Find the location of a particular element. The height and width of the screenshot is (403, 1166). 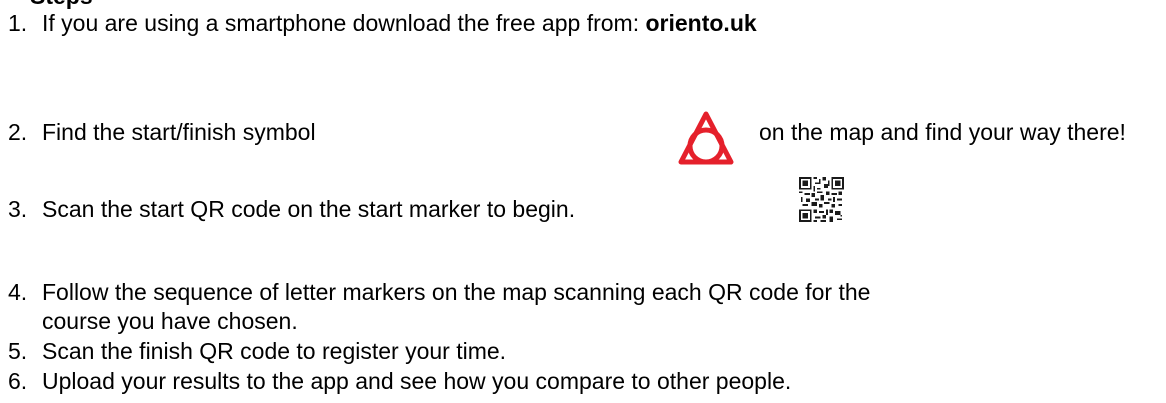

step-2-text-before: Find the start/finish symbol is located at coordinates (179, 132).